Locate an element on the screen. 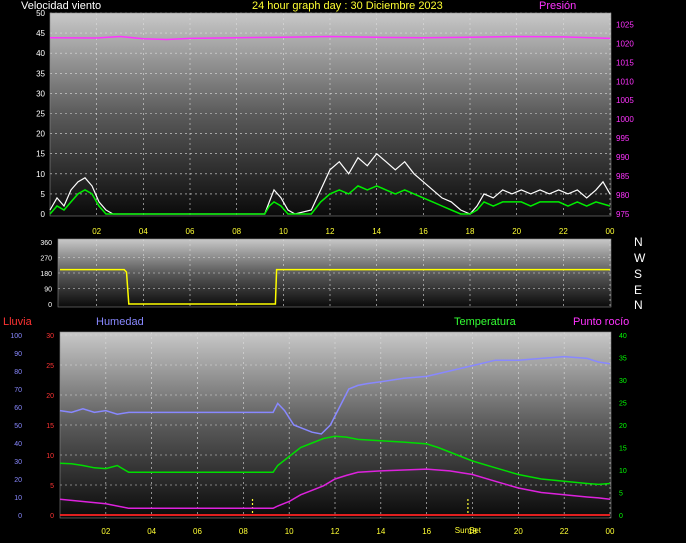 The width and height of the screenshot is (686, 543). pressure-y-tick: 1025 is located at coordinates (625, 24).